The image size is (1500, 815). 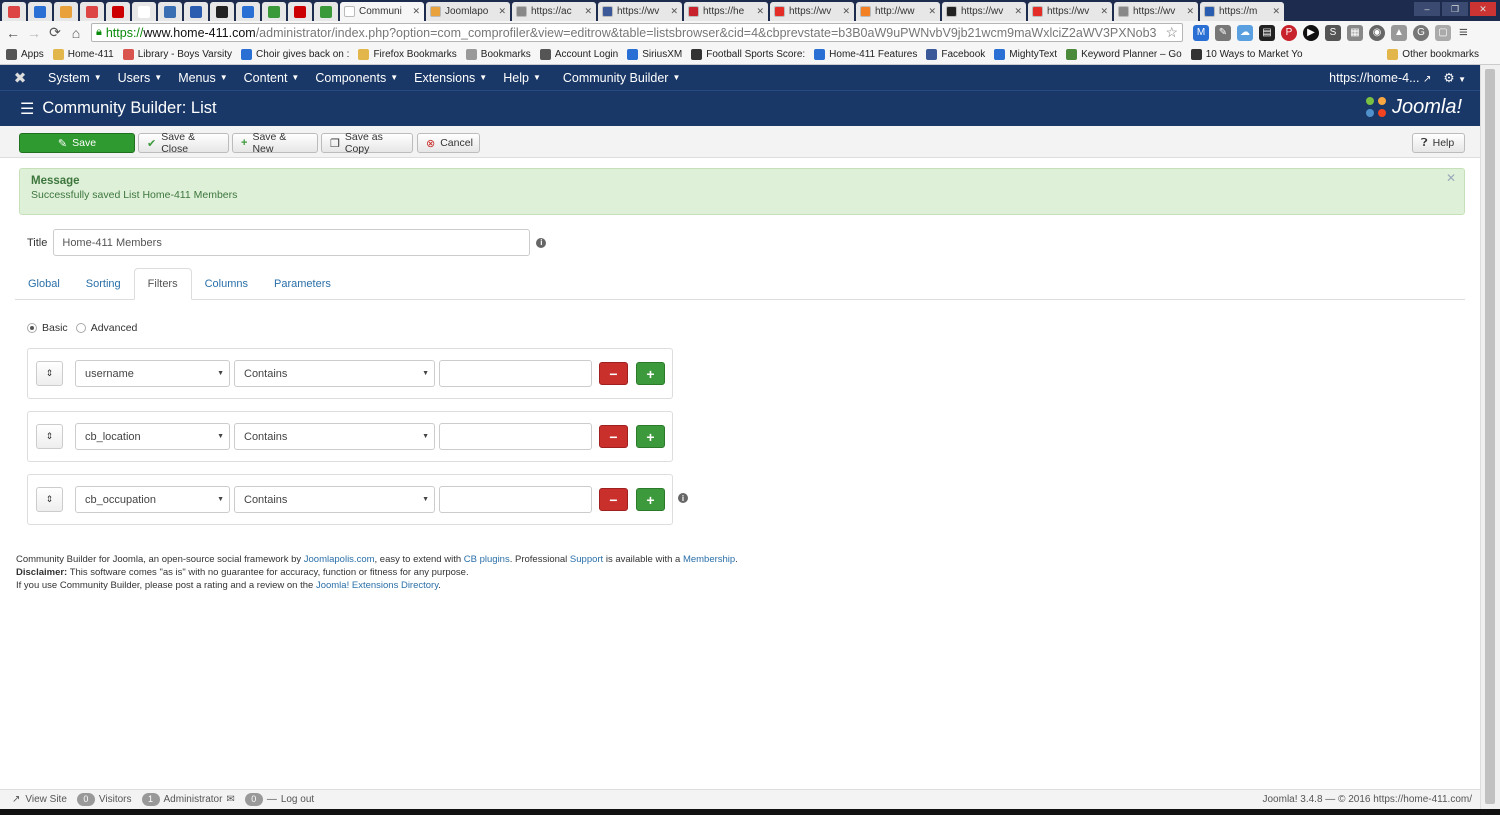 I want to click on script-ext-icon: S, so click(x=1333, y=32).